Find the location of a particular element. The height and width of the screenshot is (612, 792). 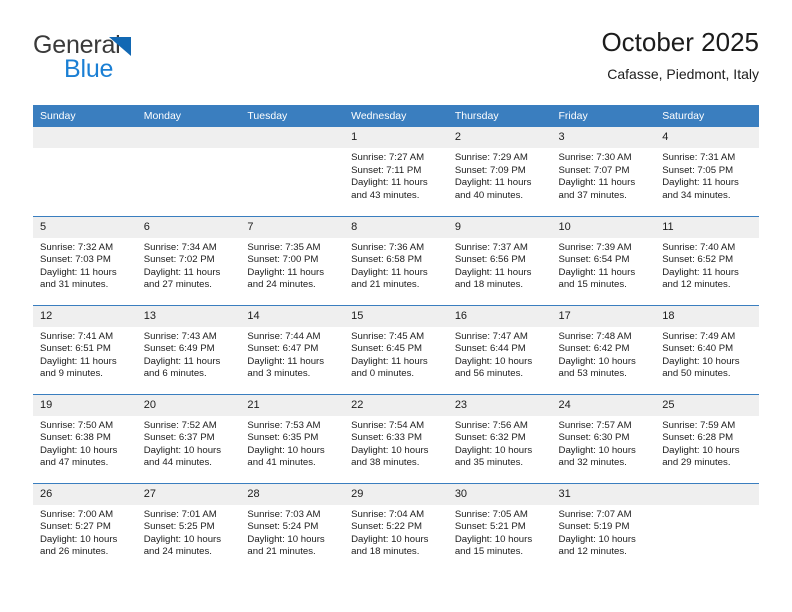

weekday-header-monday: Monday is located at coordinates (188, 116).